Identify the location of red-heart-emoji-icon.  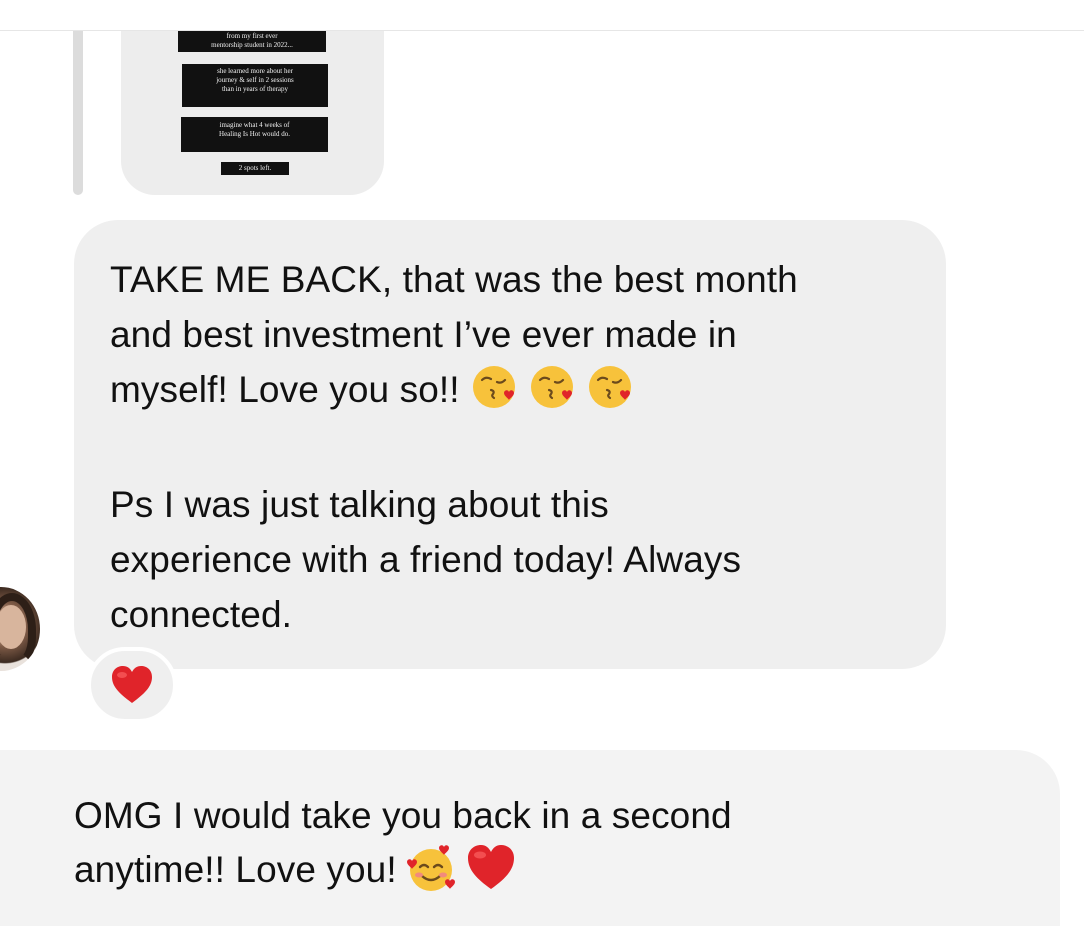
(490, 867).